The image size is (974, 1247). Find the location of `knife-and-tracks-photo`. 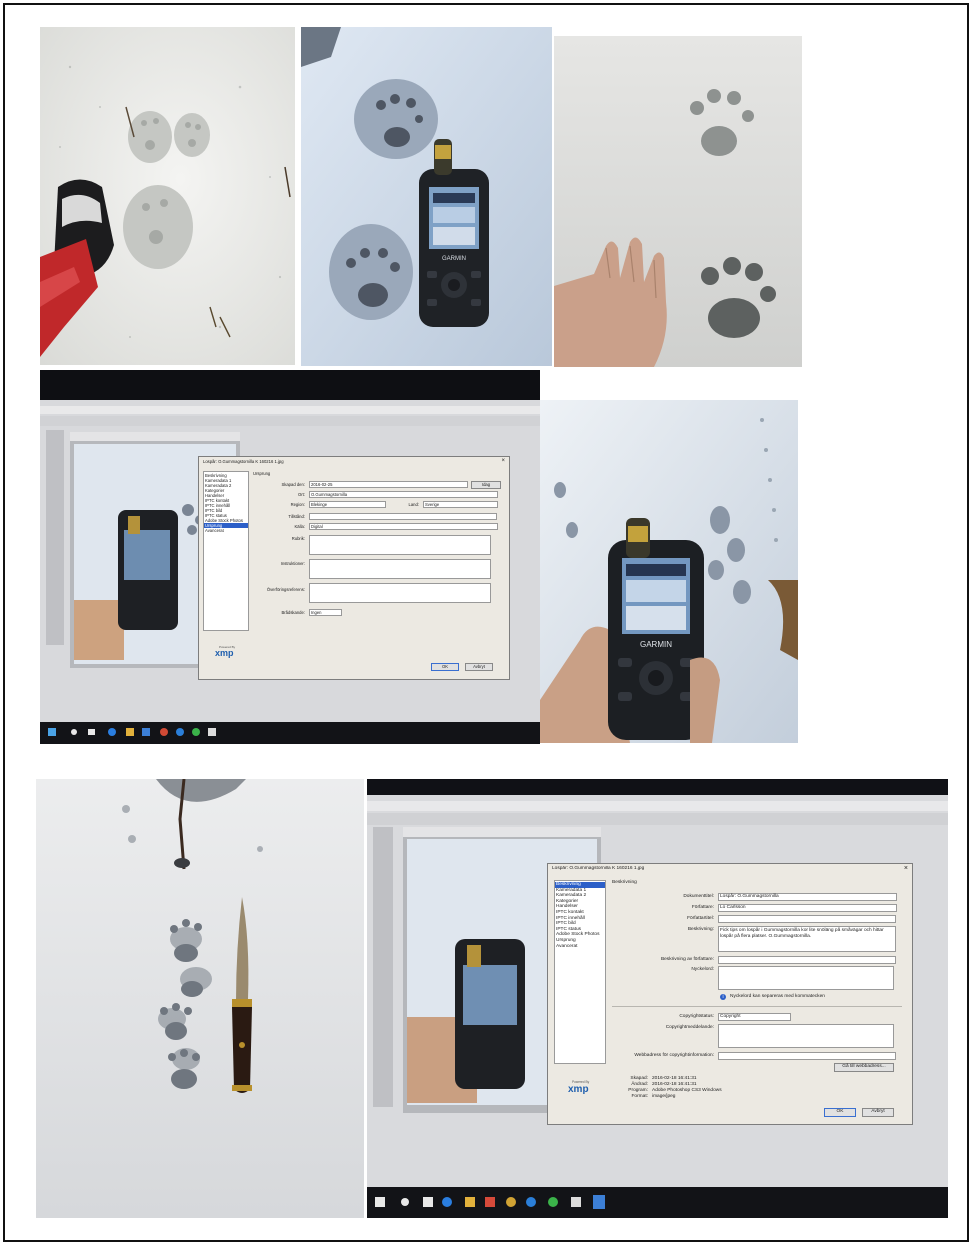

knife-and-tracks-photo is located at coordinates (200, 998).